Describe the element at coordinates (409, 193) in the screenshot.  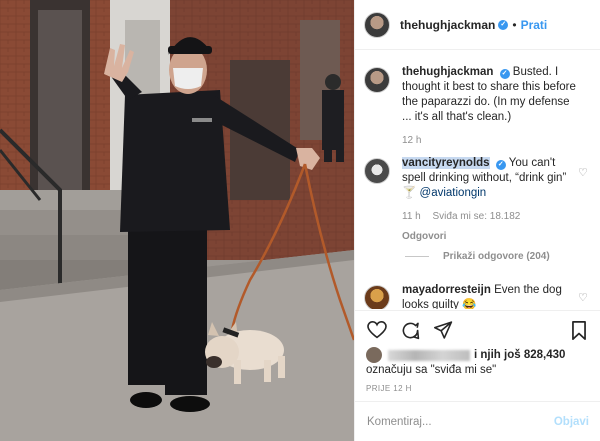
I see `cocktail-emoji: 🍸` at that location.